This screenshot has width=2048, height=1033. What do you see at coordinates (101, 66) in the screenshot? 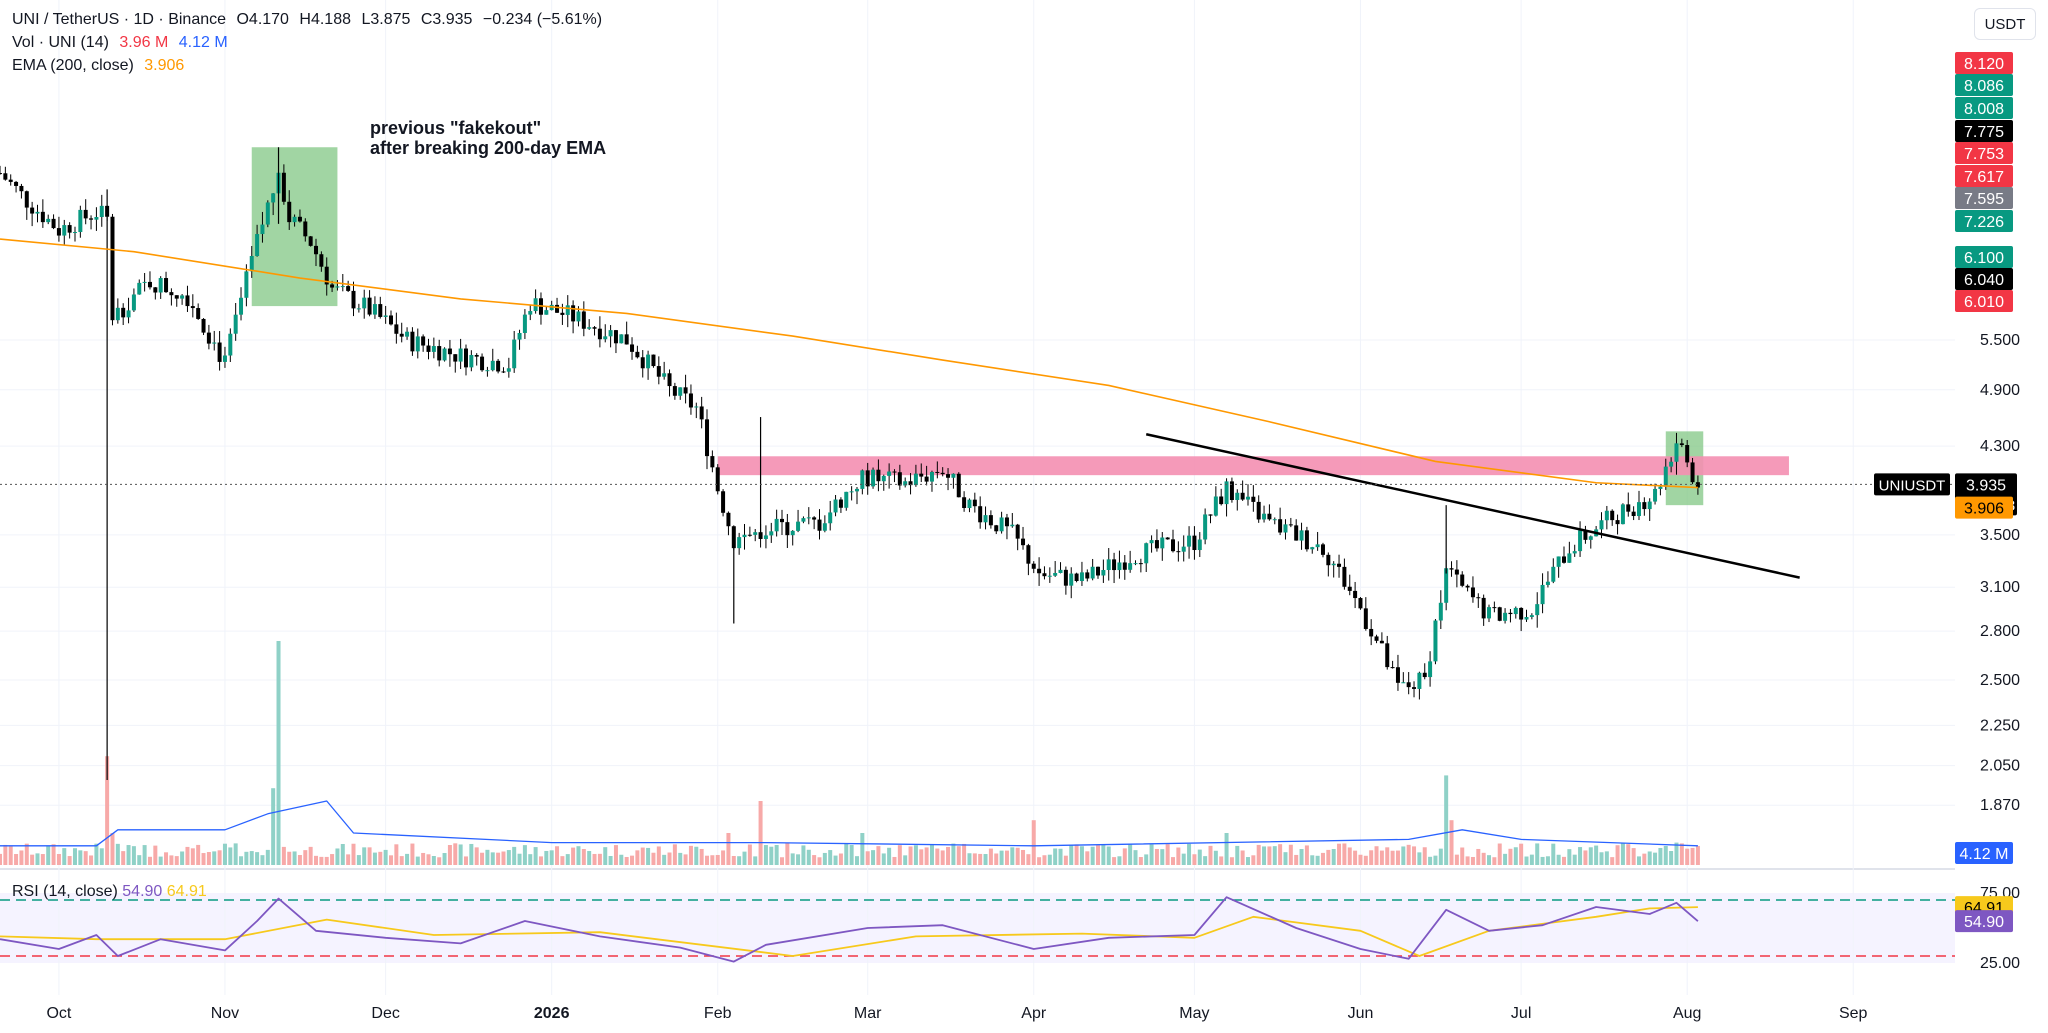
I see `ema-legend: EMA (200, close) 3.906` at bounding box center [101, 66].